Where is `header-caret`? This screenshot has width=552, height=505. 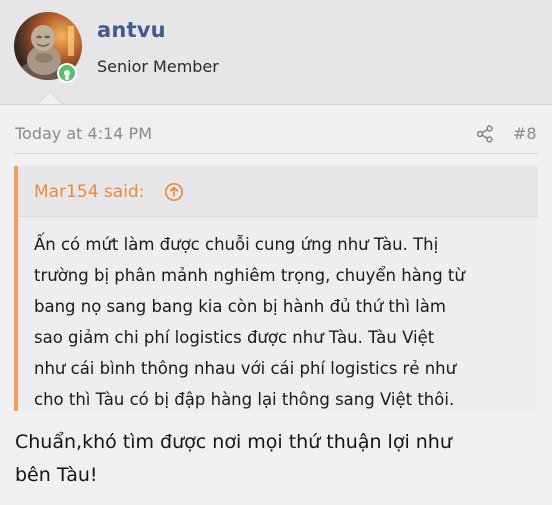 header-caret is located at coordinates (50, 98).